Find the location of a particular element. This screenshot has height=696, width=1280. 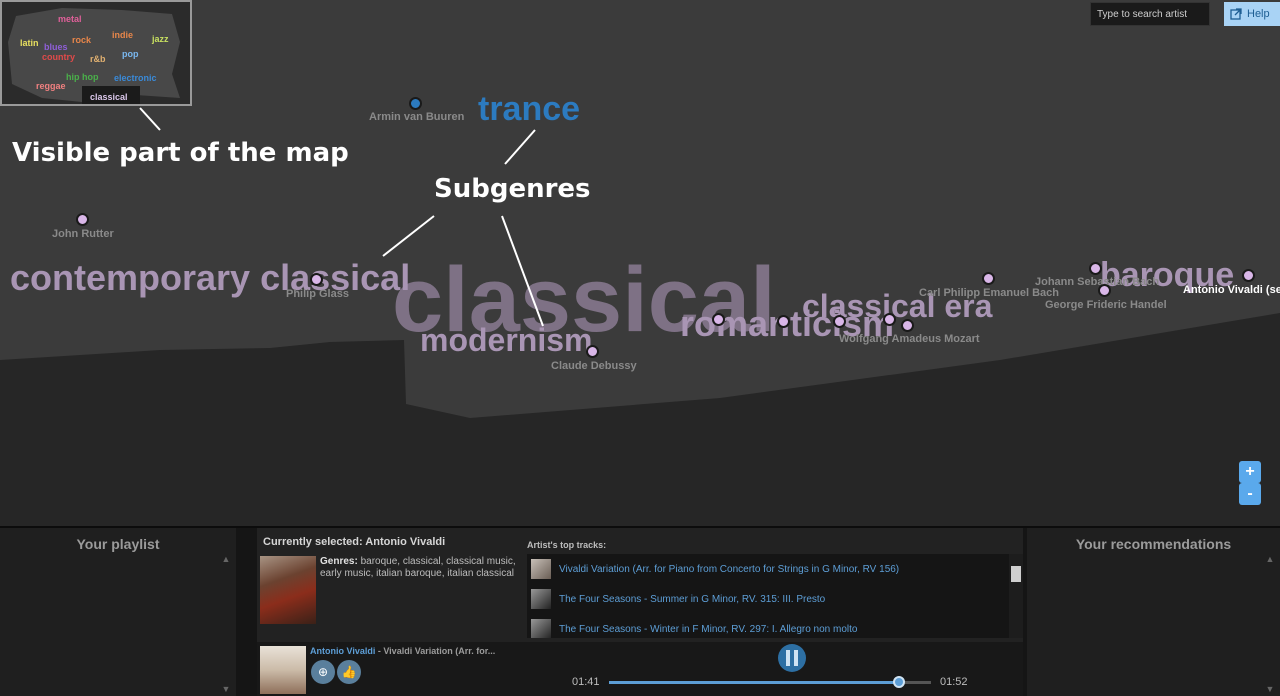

minimap-genre: metal is located at coordinates (70, 19).